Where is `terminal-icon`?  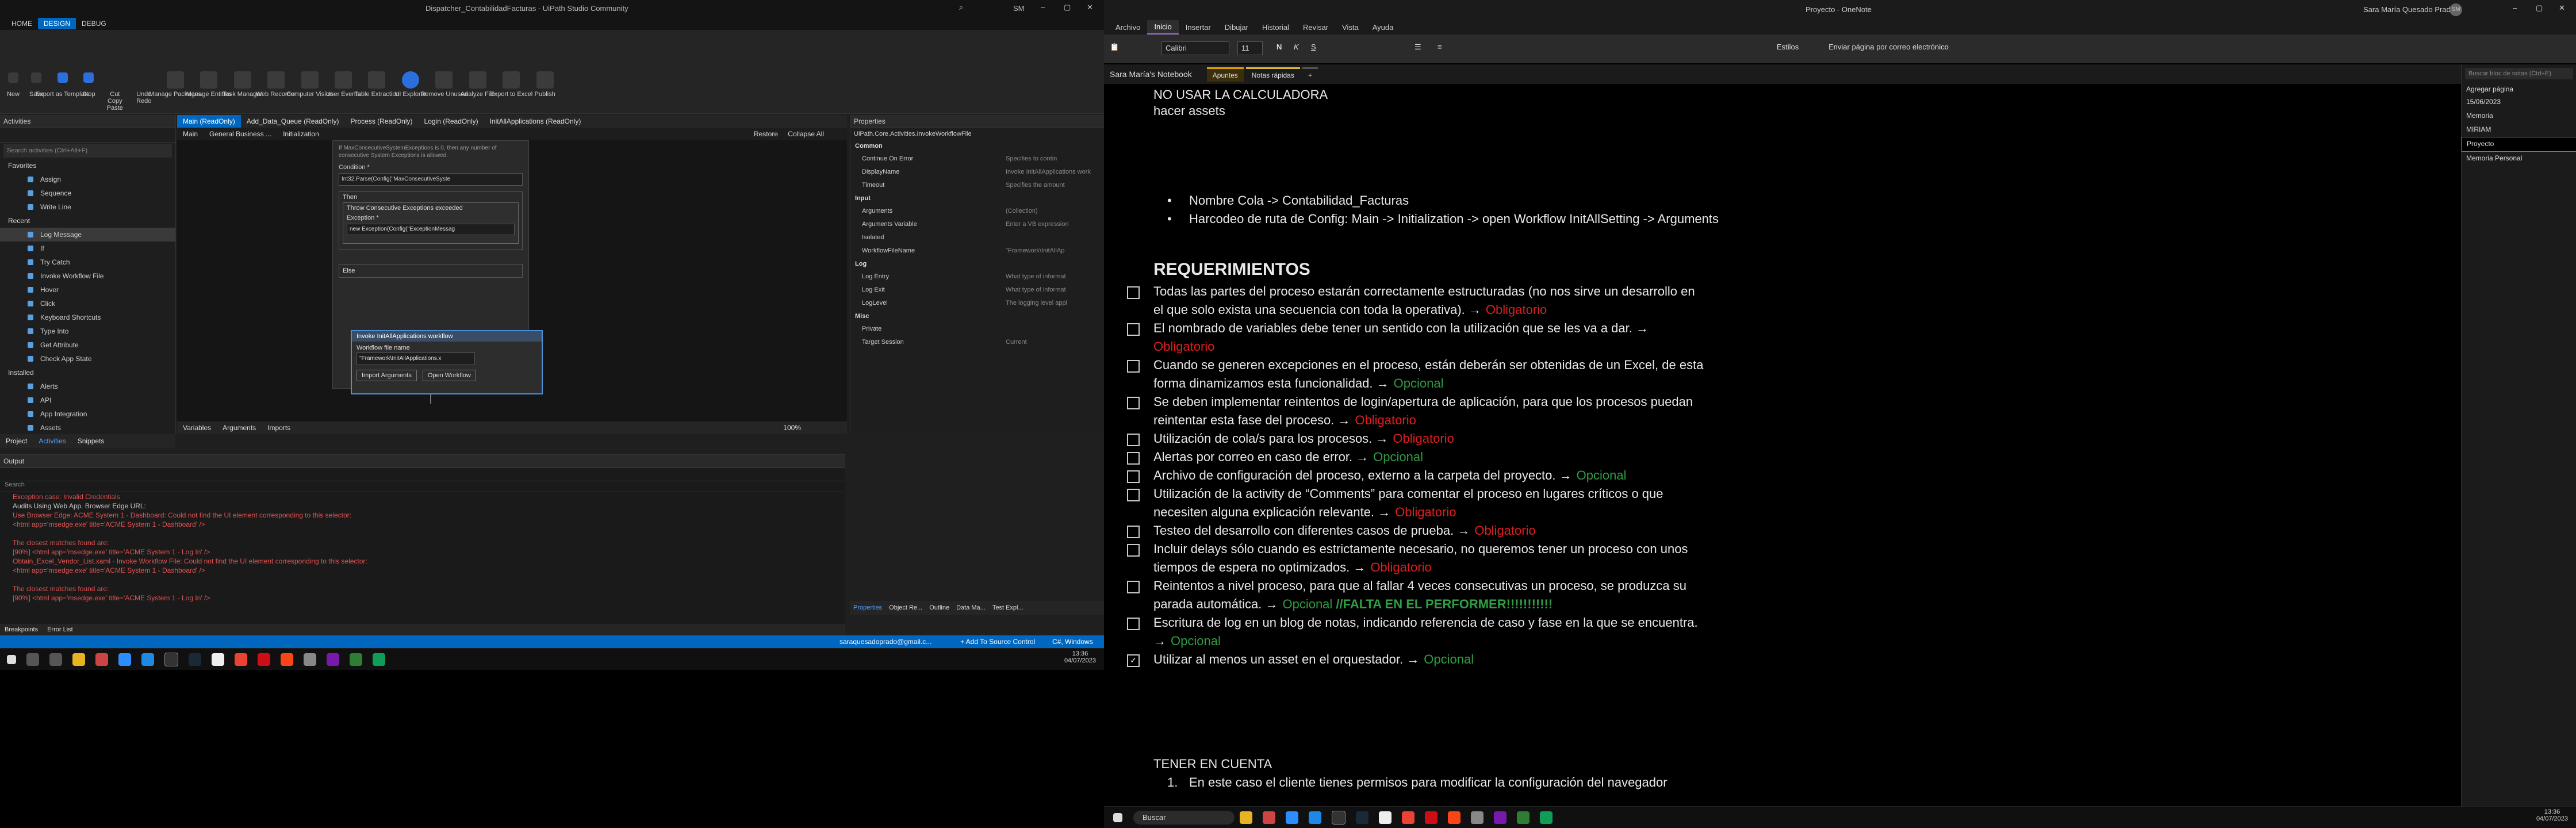
terminal-icon is located at coordinates (1339, 818).